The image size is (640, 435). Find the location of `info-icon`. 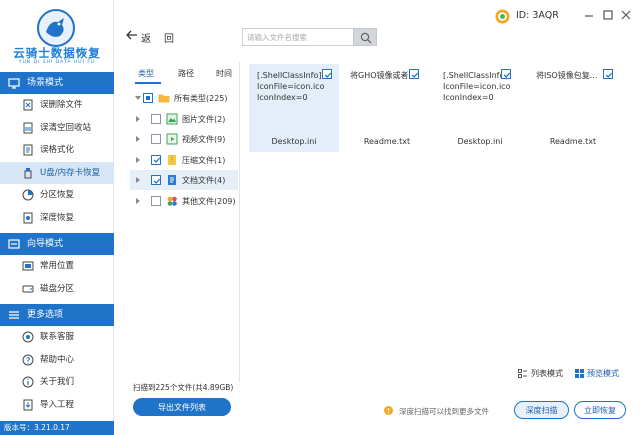

info-icon is located at coordinates (28, 382).